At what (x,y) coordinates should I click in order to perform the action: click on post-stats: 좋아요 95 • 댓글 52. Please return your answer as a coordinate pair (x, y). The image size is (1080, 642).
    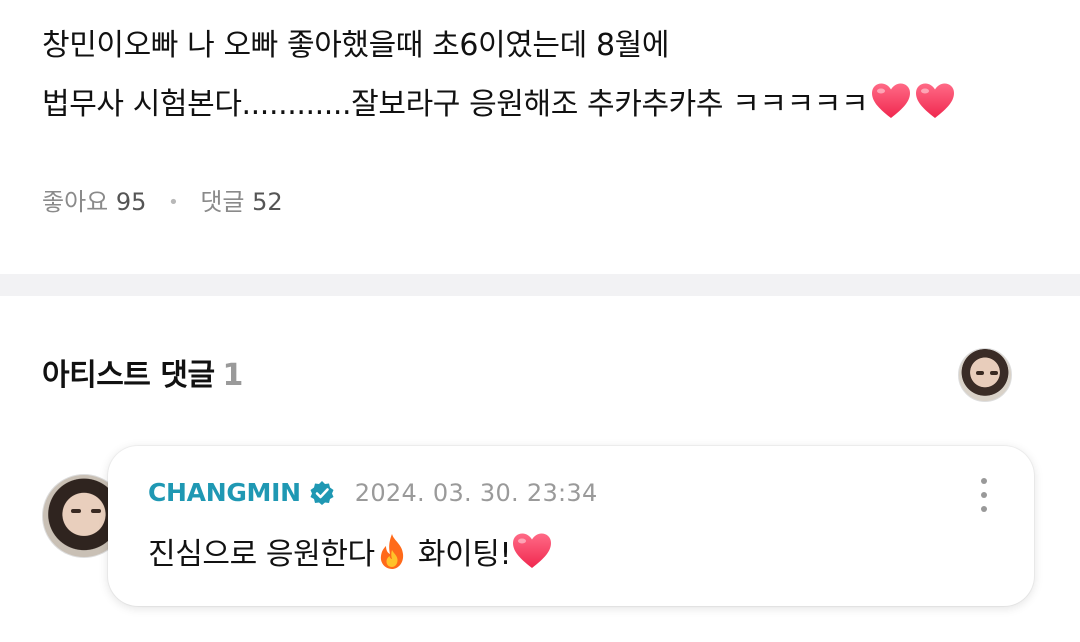
    Looking at the image, I should click on (162, 202).